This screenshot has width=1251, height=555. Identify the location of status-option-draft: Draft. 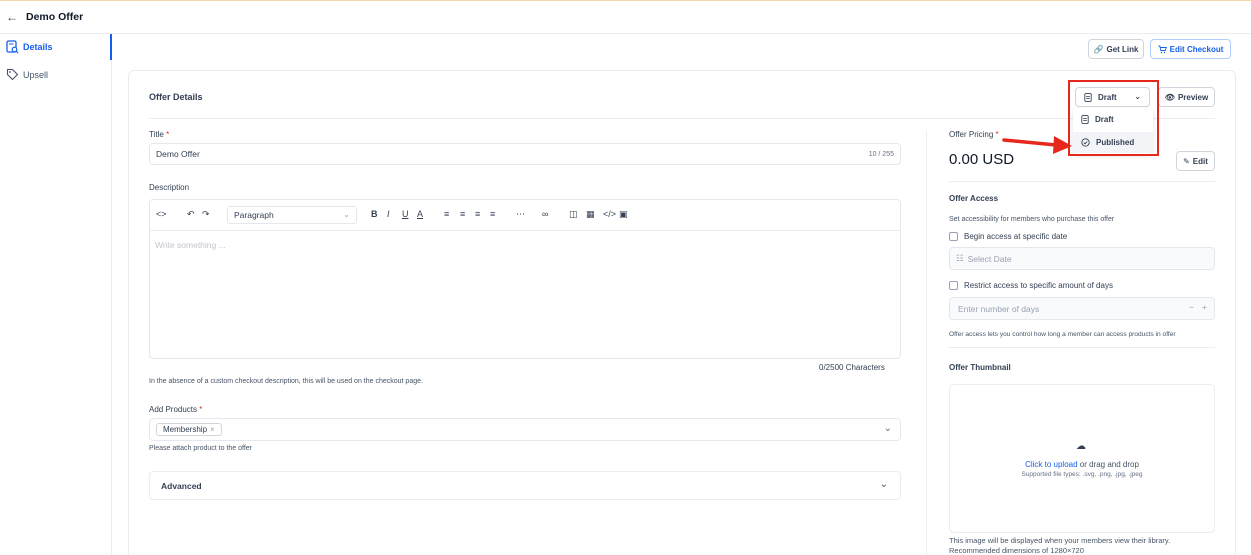
(1113, 119).